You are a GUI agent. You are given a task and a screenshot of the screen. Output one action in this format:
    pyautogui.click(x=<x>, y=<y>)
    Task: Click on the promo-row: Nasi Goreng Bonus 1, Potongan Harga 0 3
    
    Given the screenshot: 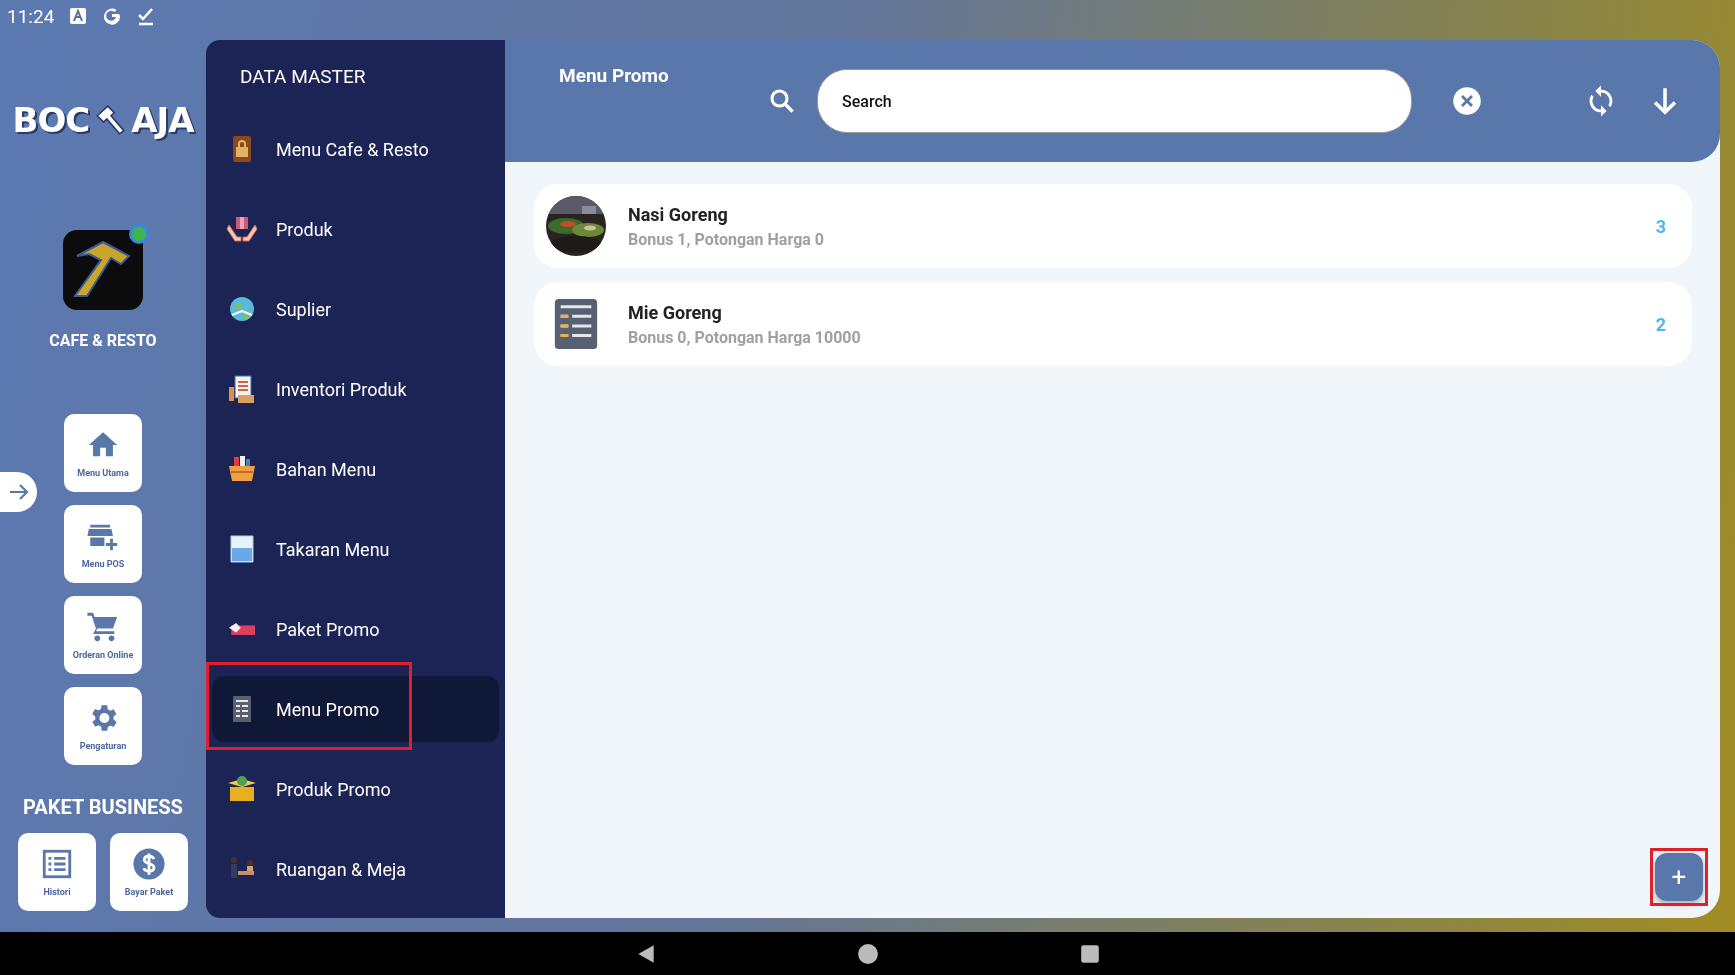 What is the action you would take?
    pyautogui.click(x=1113, y=226)
    